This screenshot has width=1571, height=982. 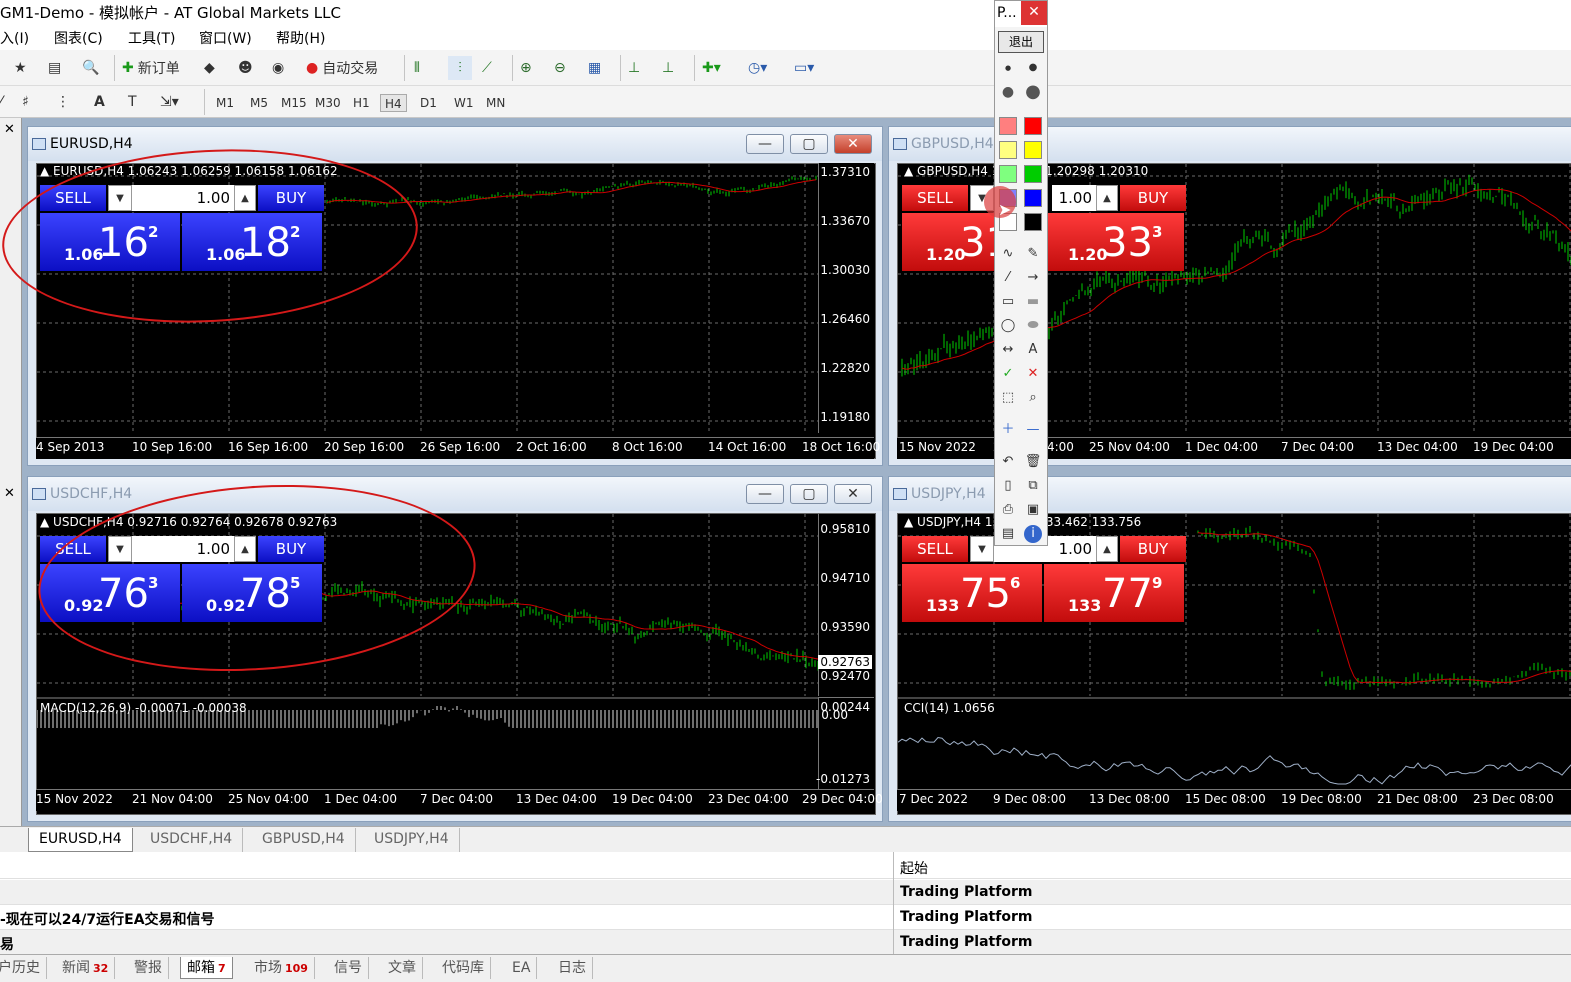 I want to click on menu-window: 窗口(W), so click(x=225, y=38).